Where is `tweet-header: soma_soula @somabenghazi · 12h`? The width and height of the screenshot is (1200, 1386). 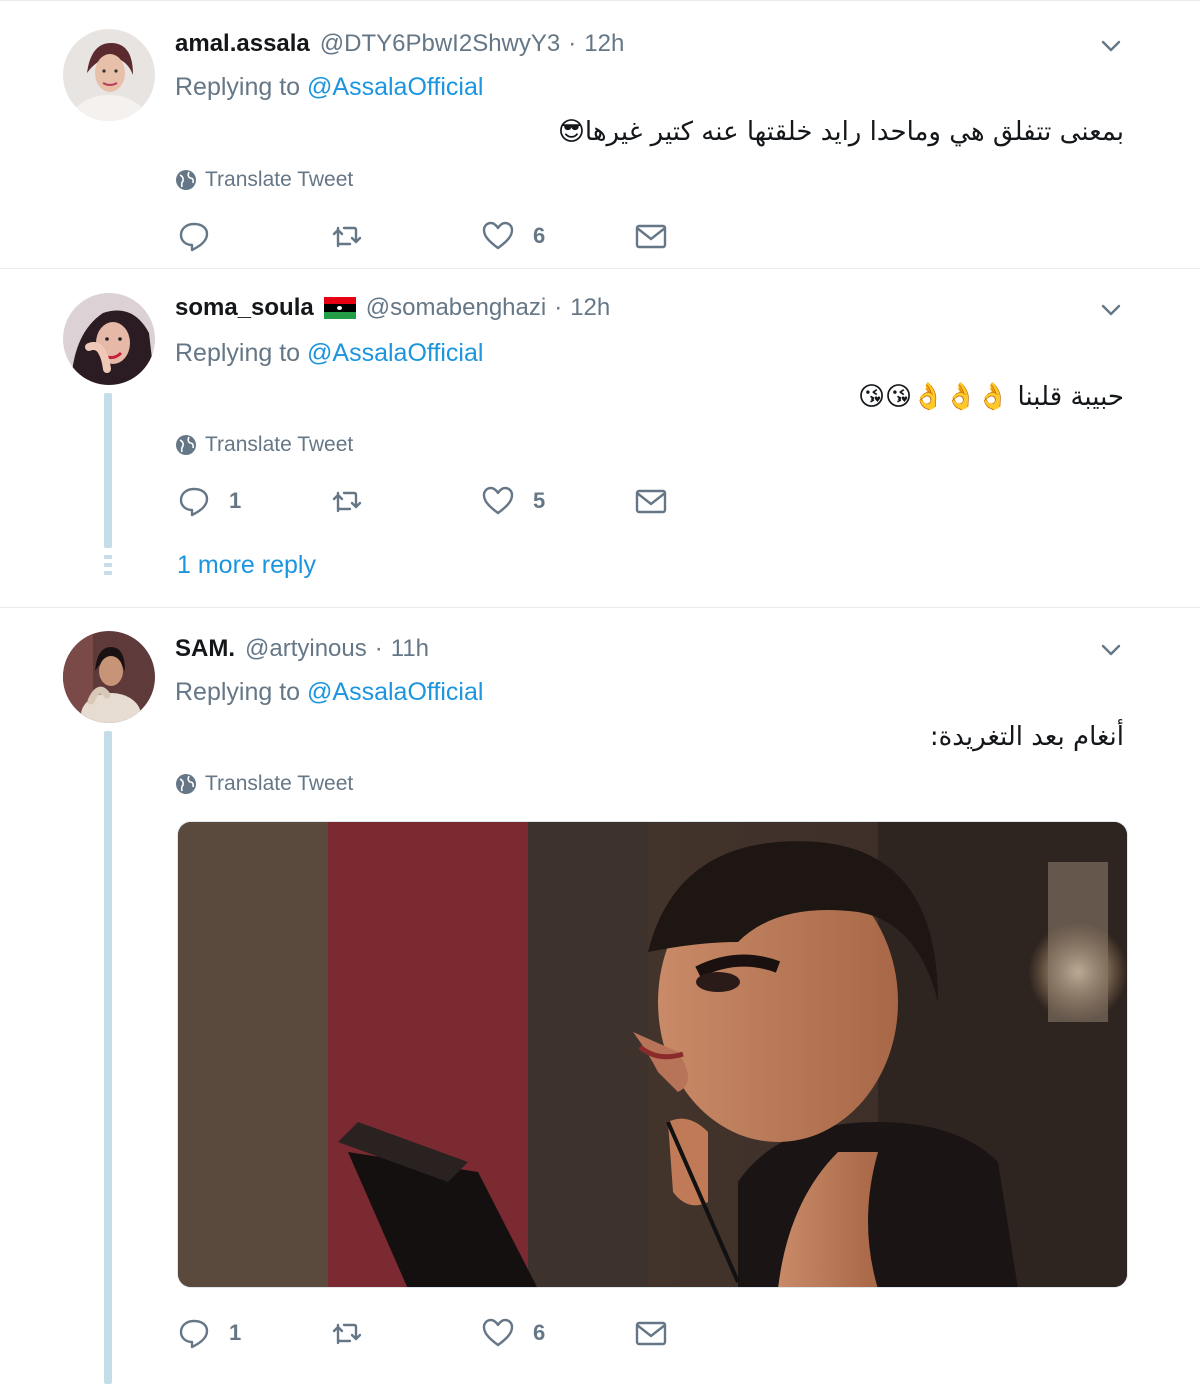 tweet-header: soma_soula @somabenghazi · 12h is located at coordinates (392, 308).